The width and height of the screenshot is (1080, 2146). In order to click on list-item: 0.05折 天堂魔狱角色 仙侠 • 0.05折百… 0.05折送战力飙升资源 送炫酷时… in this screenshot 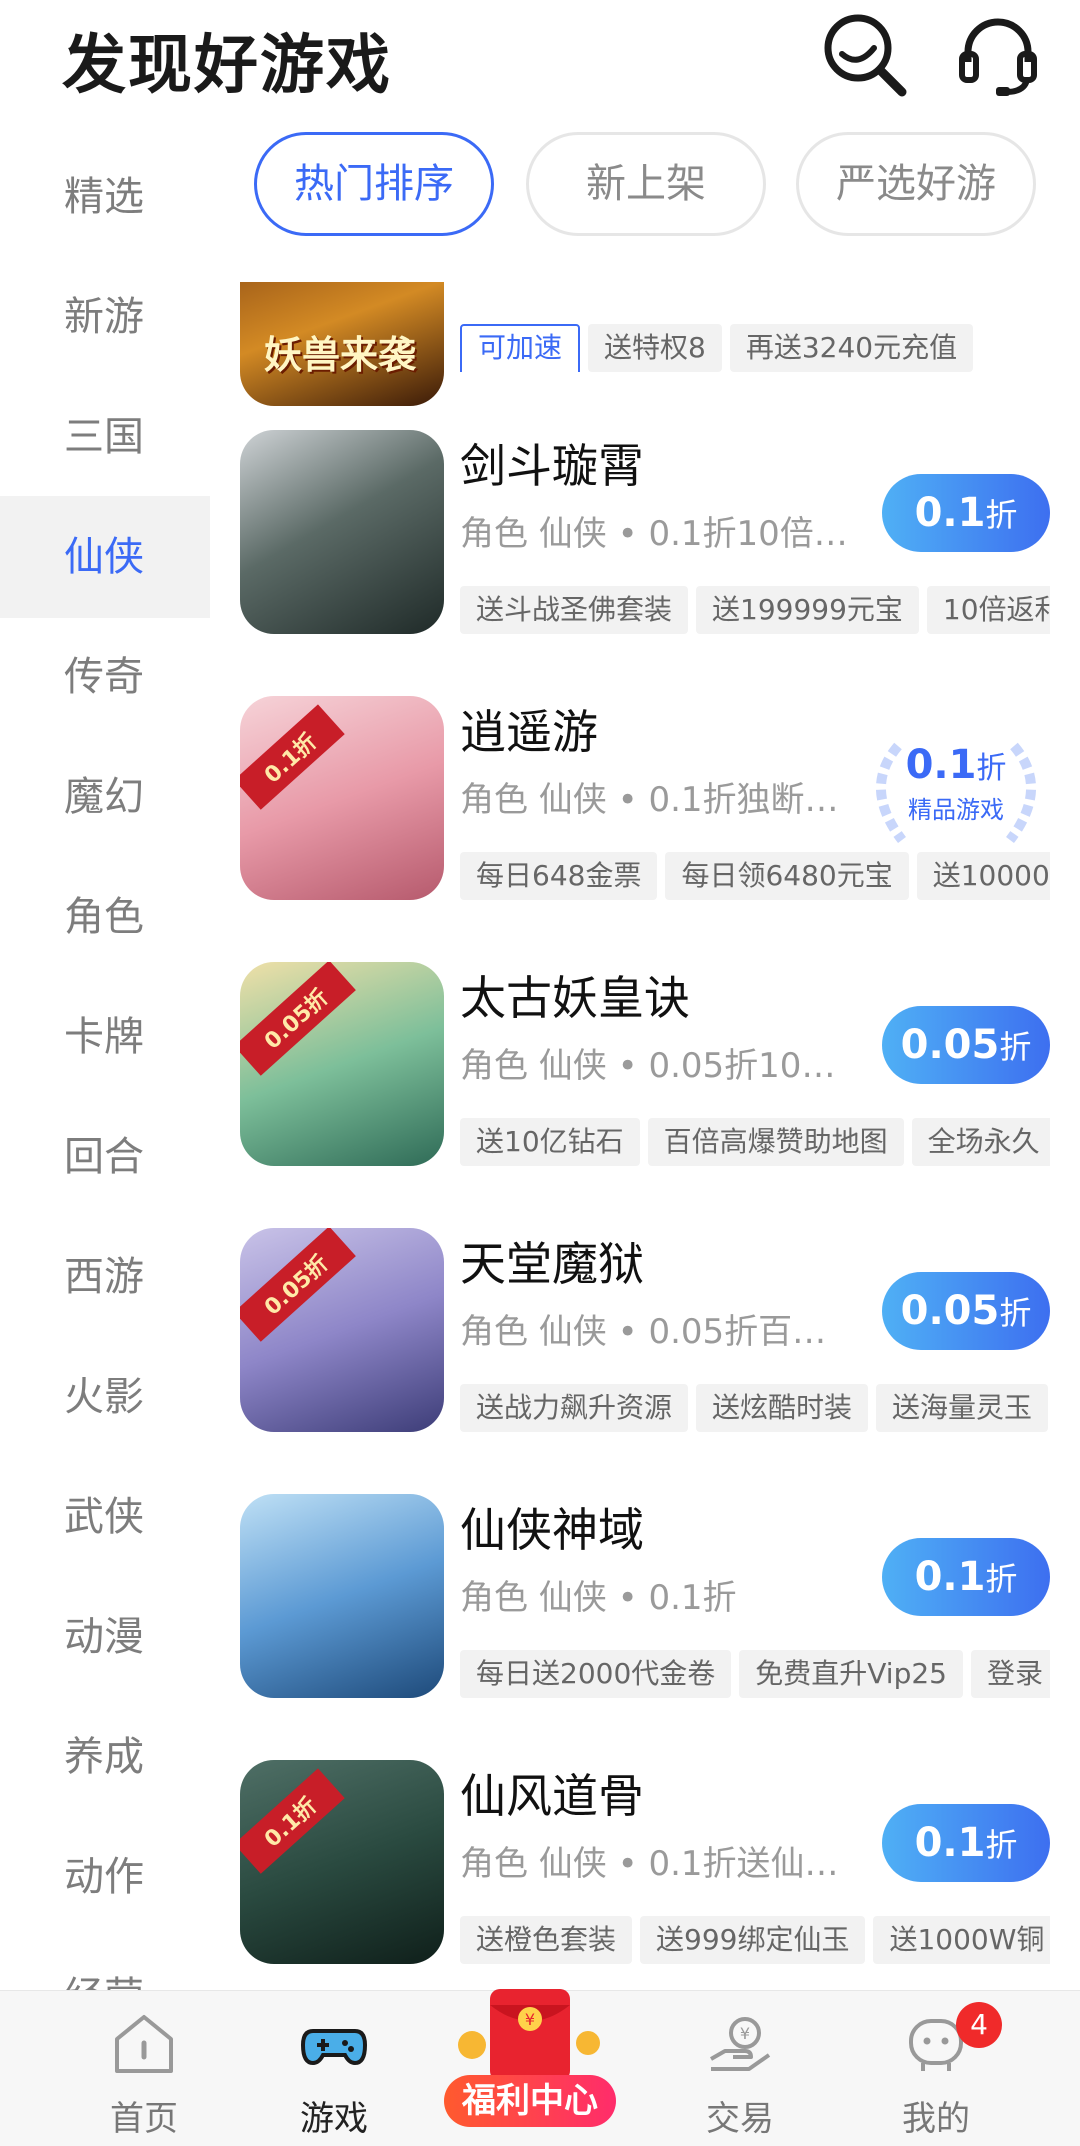, I will do `click(540, 1361)`.